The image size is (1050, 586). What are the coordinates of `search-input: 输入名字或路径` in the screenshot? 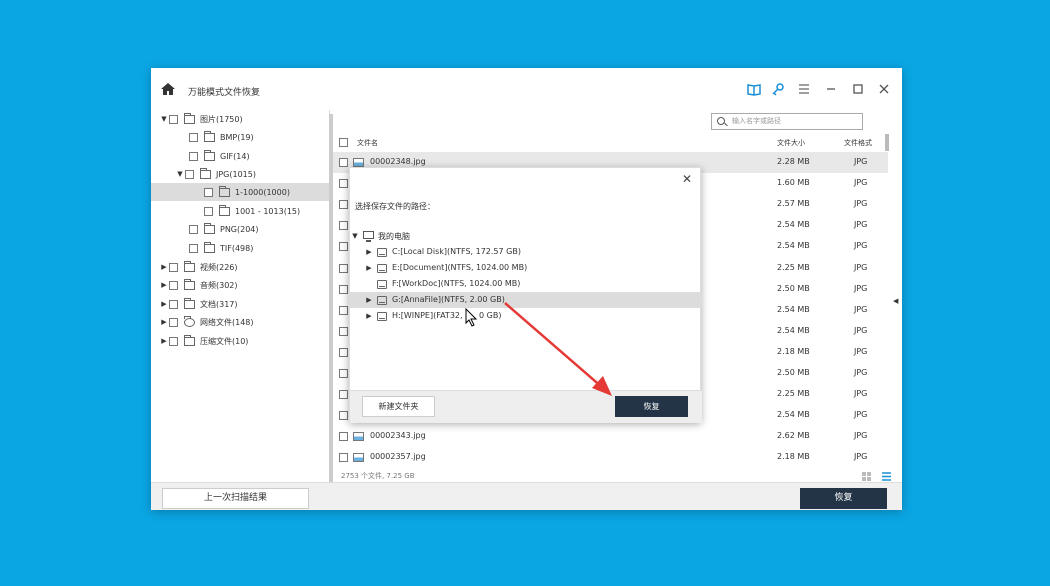 It's located at (787, 121).